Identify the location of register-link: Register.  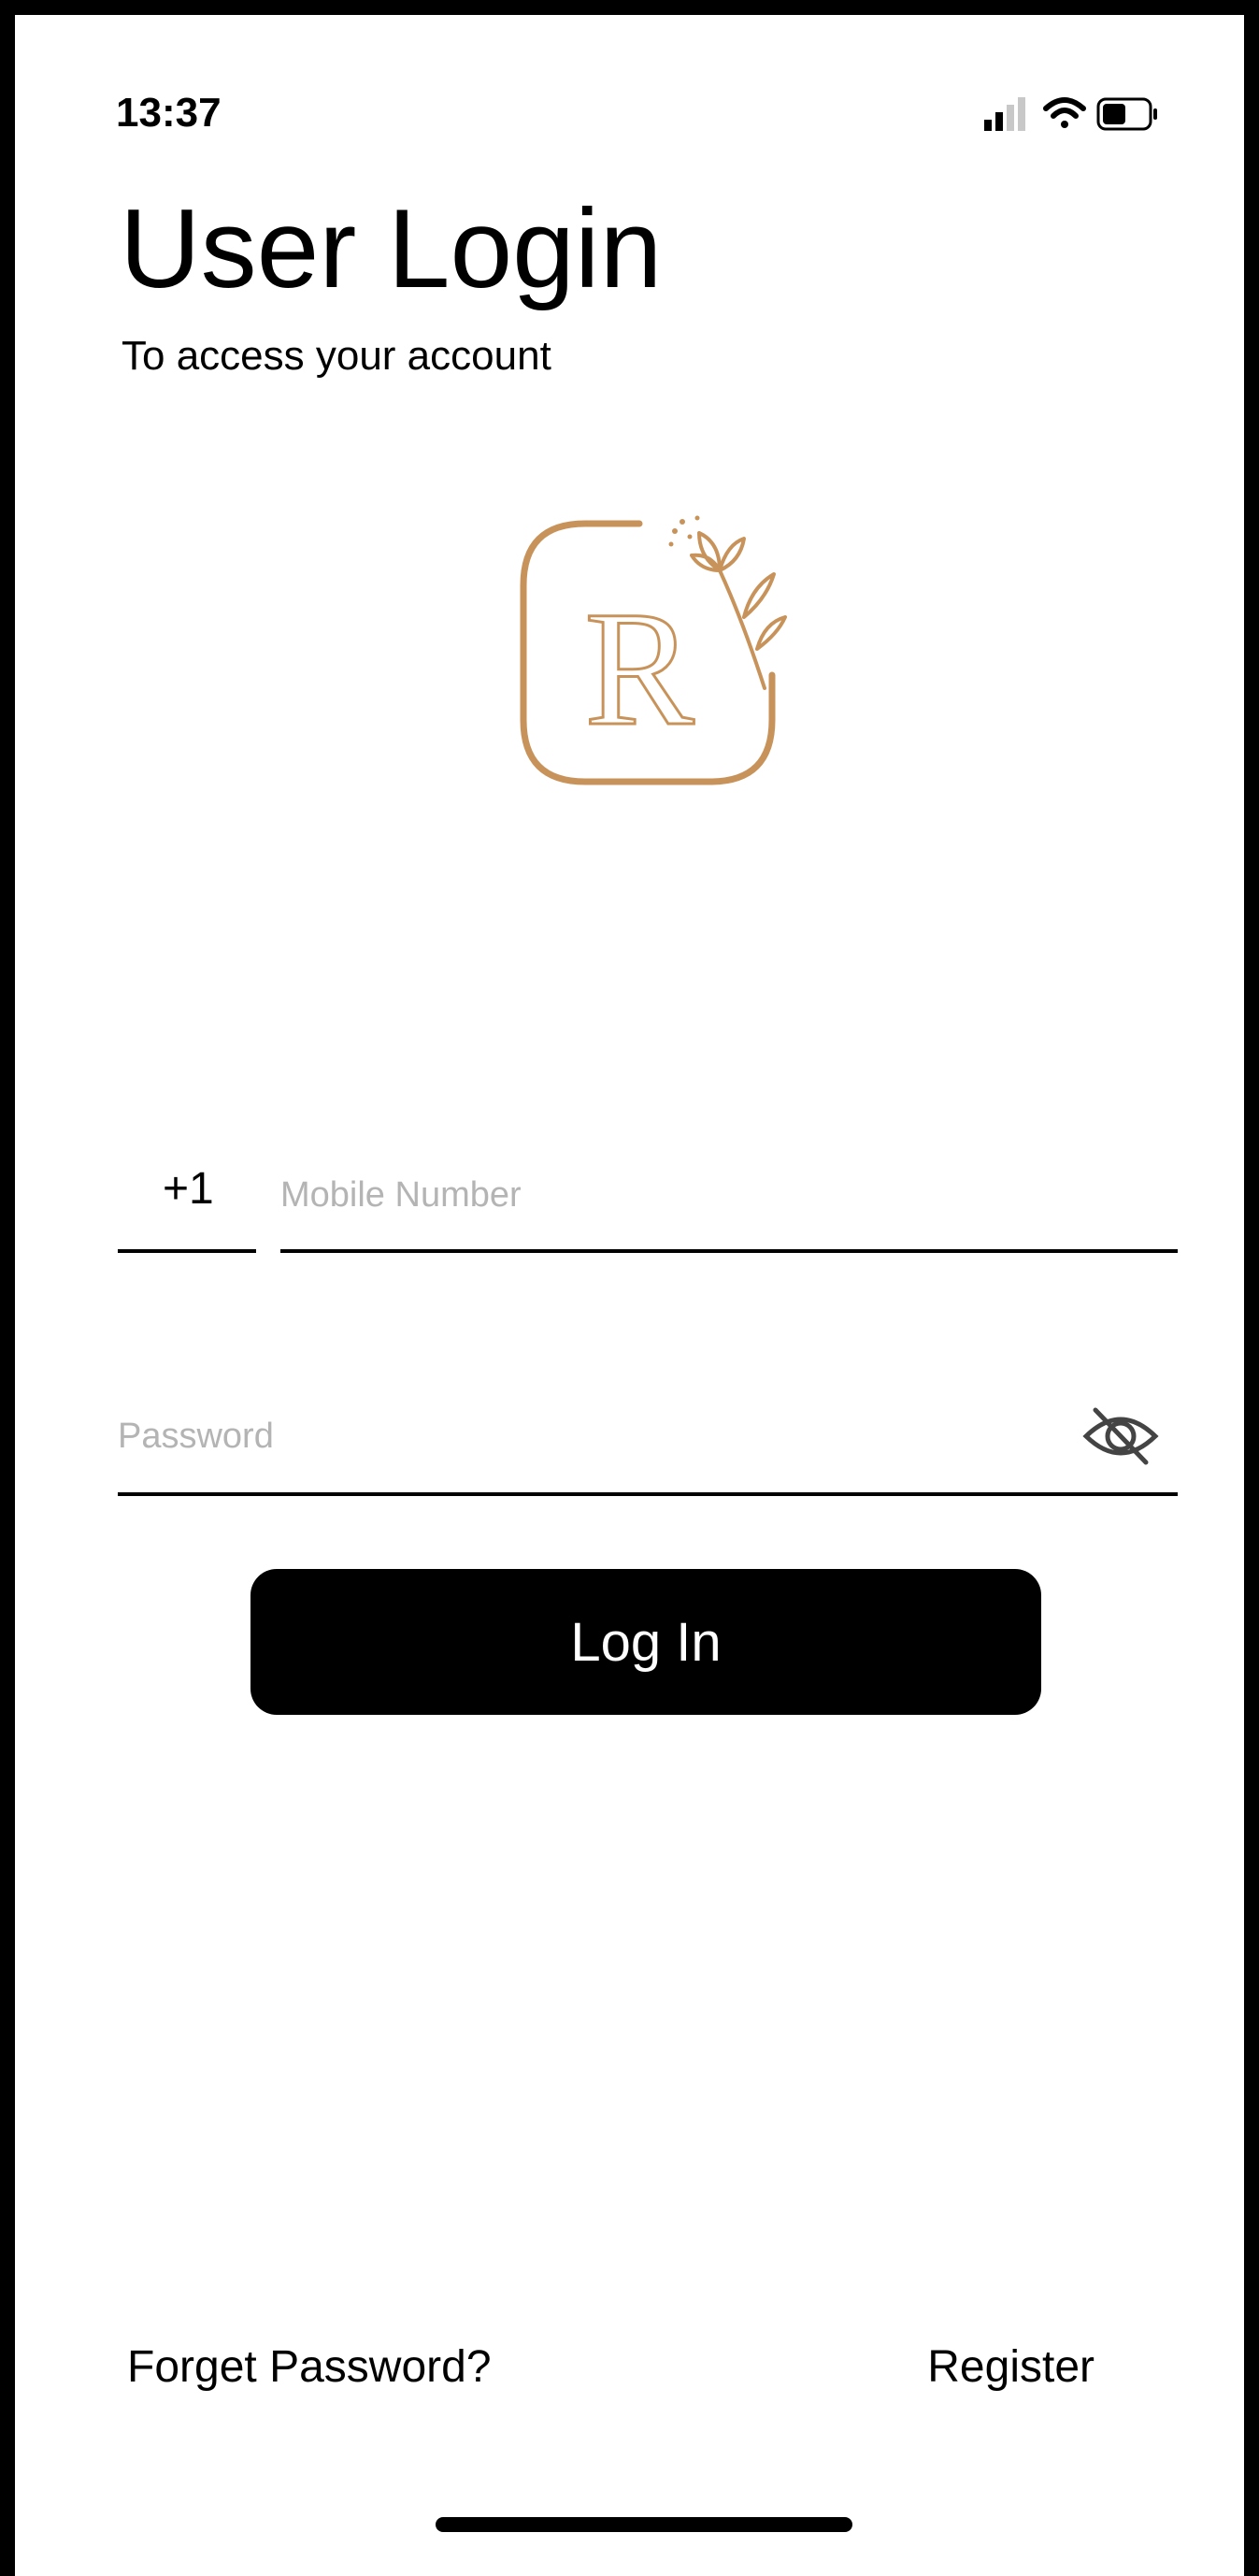
(1010, 2367).